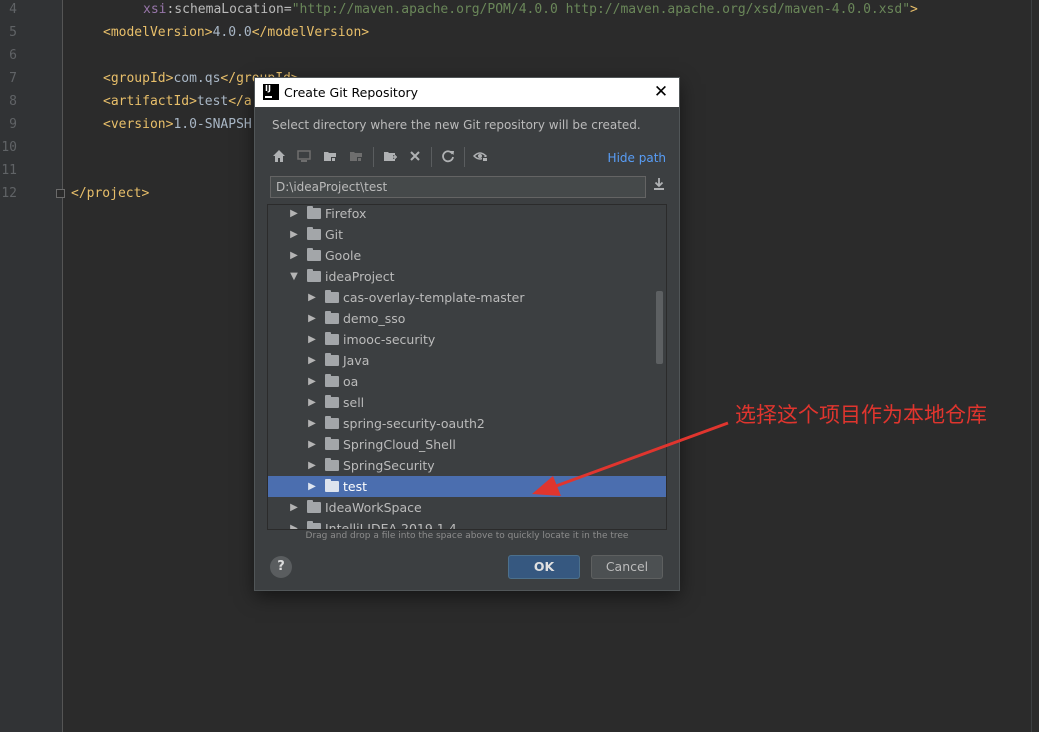 Image resolution: width=1039 pixels, height=732 pixels. Describe the element at coordinates (467, 360) in the screenshot. I see `tree-item: ▶ Java` at that location.